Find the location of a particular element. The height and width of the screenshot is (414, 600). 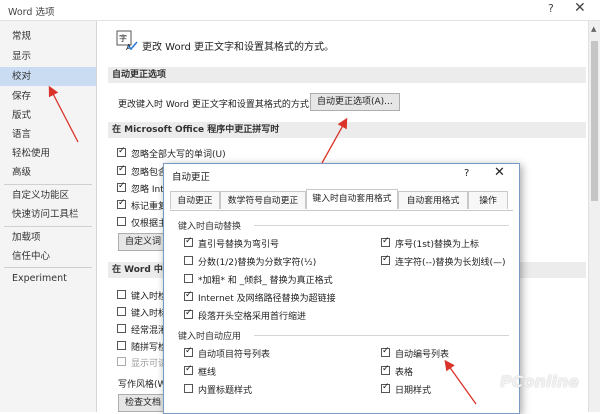

watermark: PConline is located at coordinates (540, 381).